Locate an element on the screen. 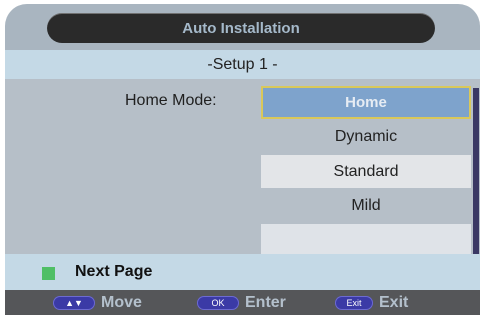 This screenshot has height=315, width=485. exit-hint: Exit Exit is located at coordinates (371, 303).